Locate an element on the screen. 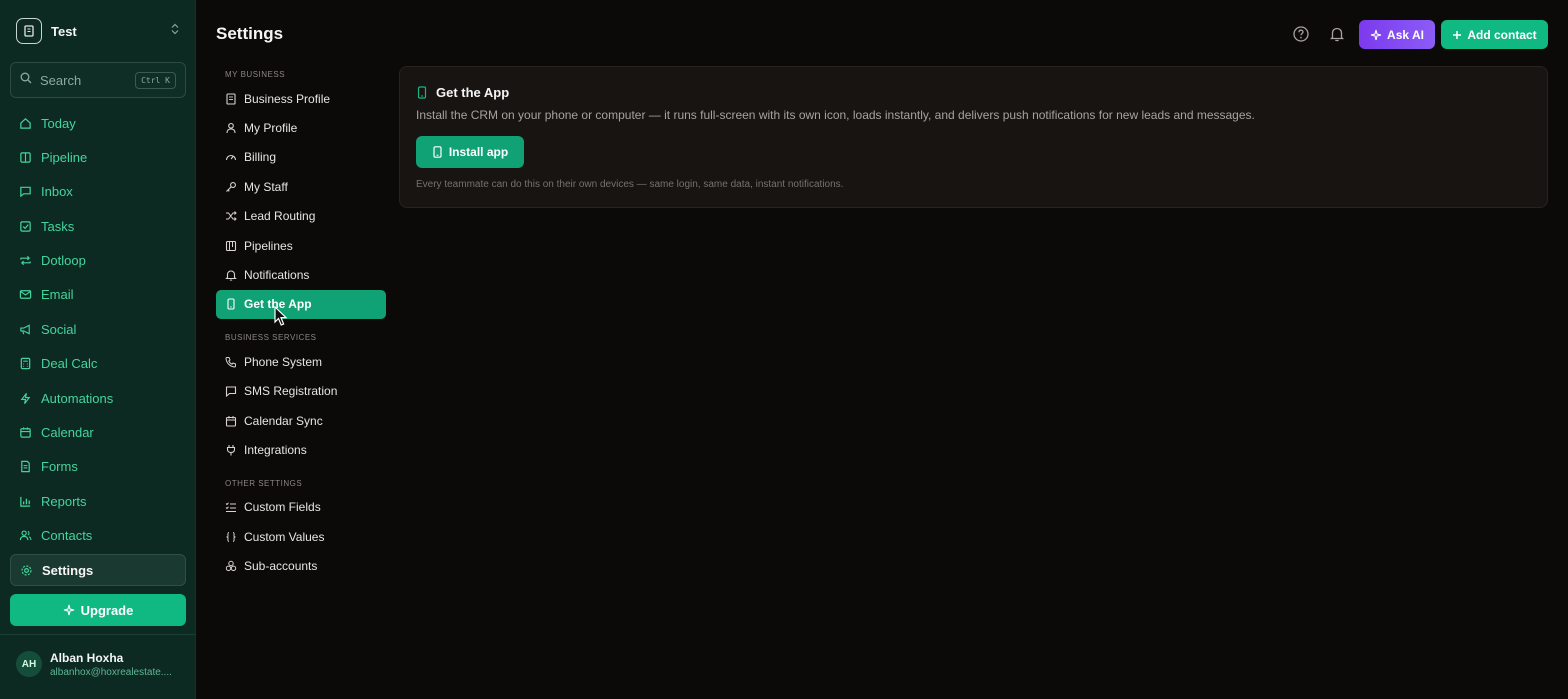 Image resolution: width=1568 pixels, height=699 pixels. bell-icon is located at coordinates (1337, 34).